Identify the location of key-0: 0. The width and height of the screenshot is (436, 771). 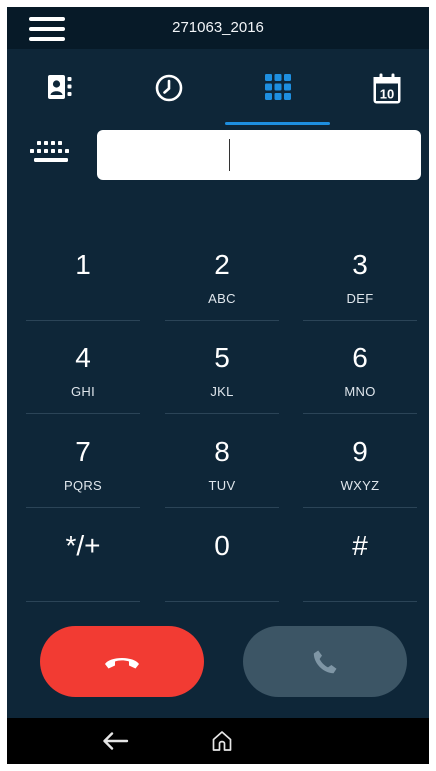
(222, 556).